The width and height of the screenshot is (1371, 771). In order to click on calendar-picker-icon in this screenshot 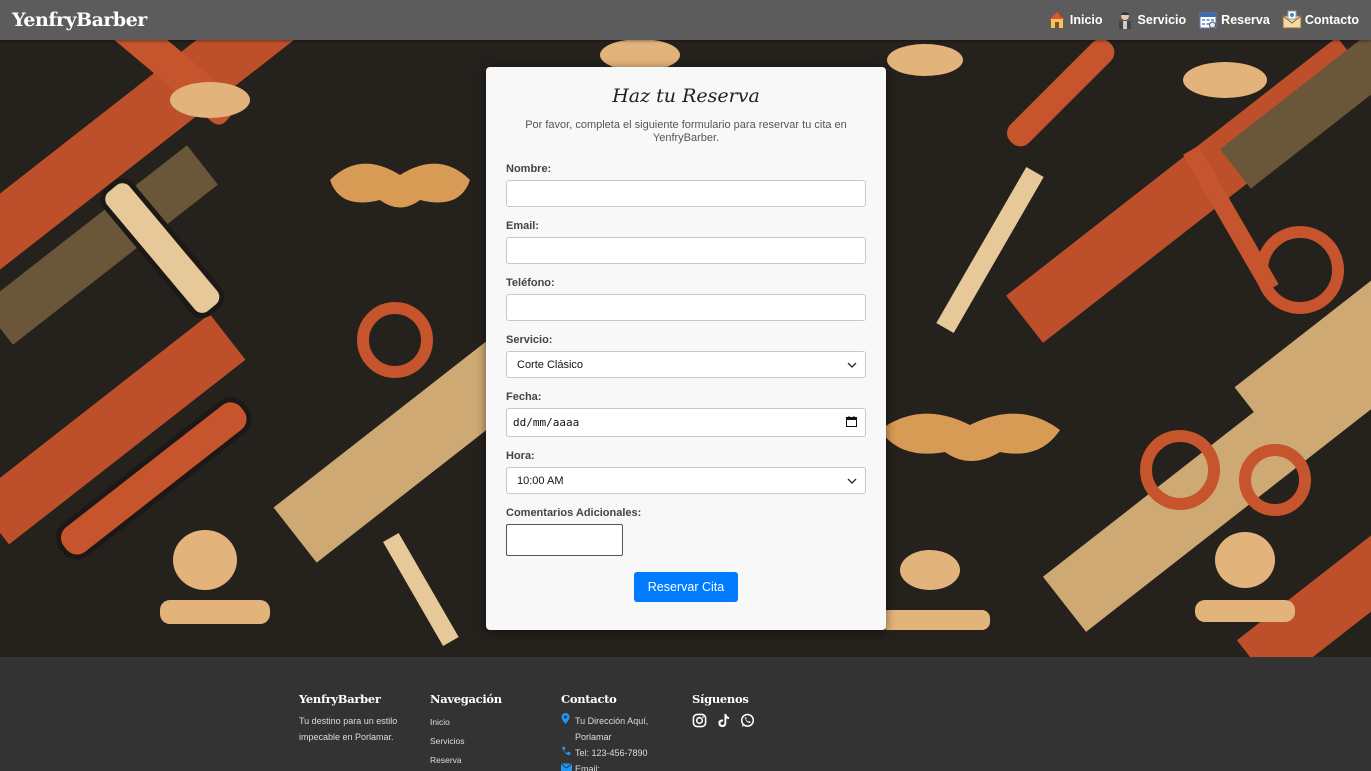, I will do `click(851, 422)`.